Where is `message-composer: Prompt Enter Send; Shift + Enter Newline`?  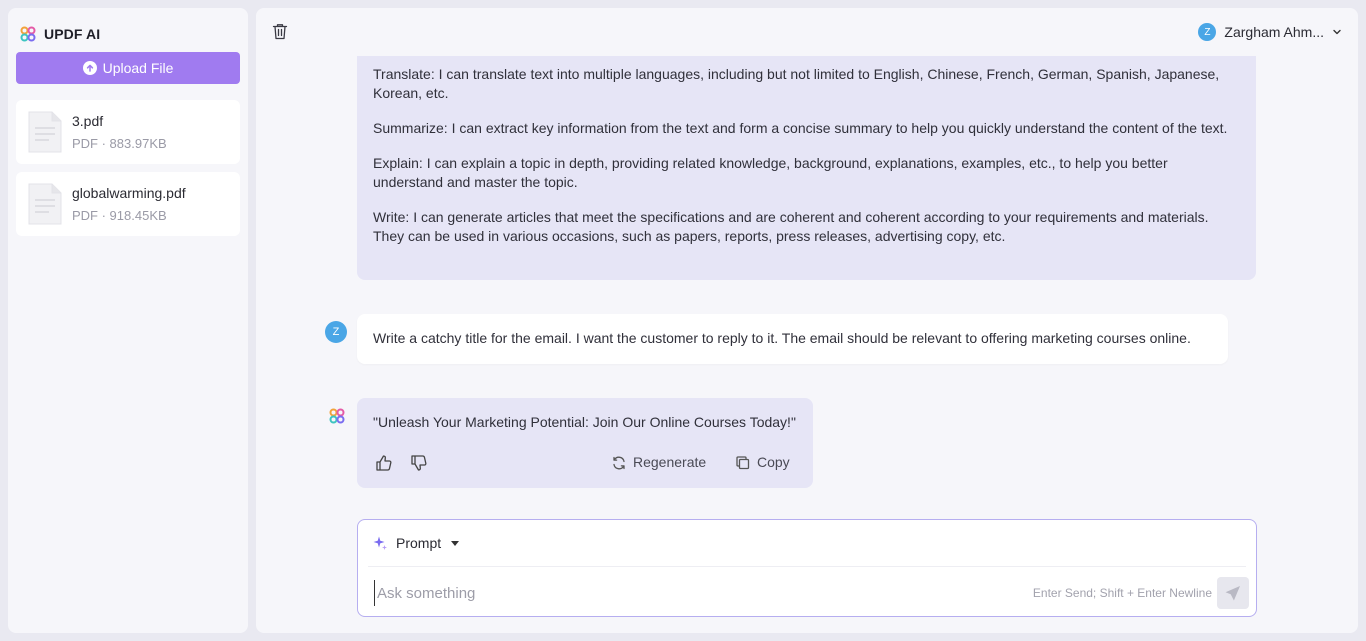 message-composer: Prompt Enter Send; Shift + Enter Newline is located at coordinates (807, 568).